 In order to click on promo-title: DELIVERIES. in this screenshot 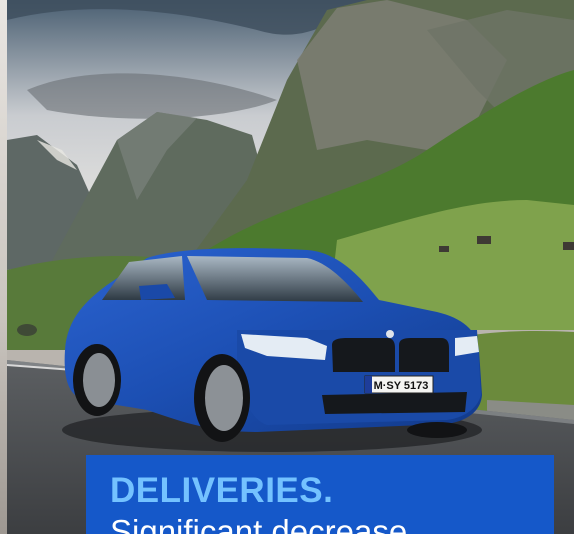, I will do `click(222, 490)`.